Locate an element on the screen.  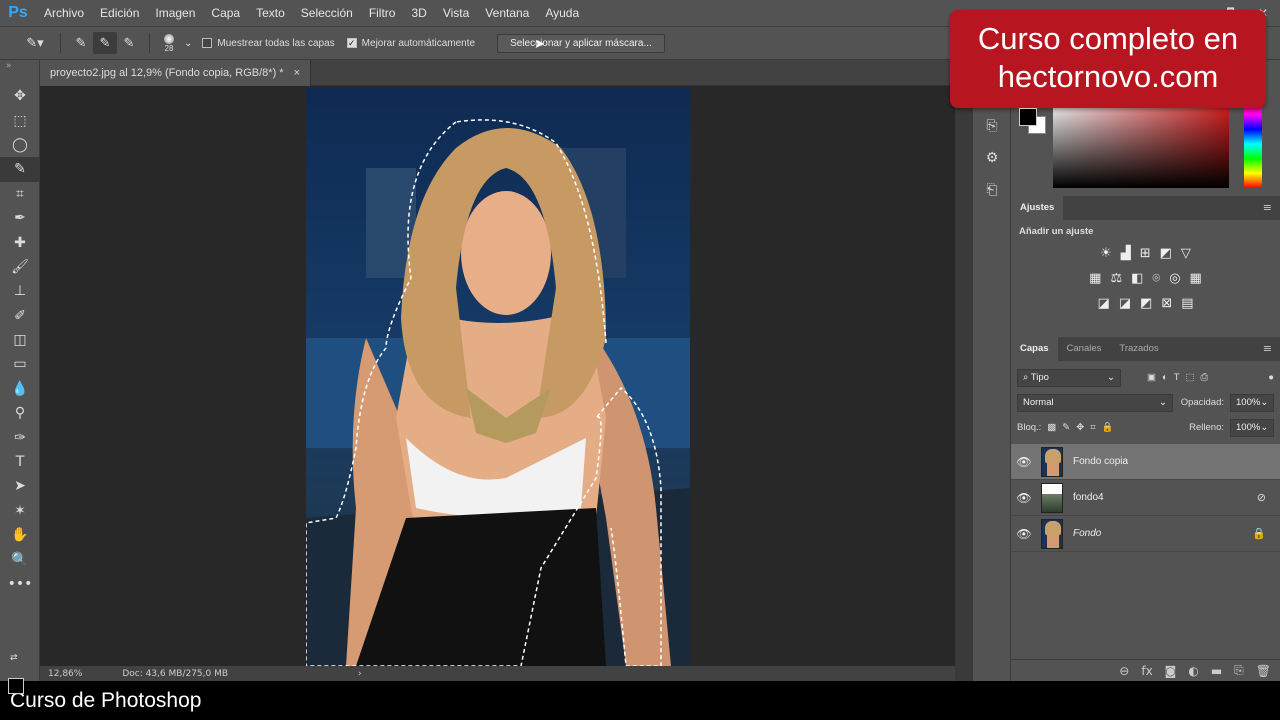
pen-tool-icon: ✑ is located at coordinates (20, 437).